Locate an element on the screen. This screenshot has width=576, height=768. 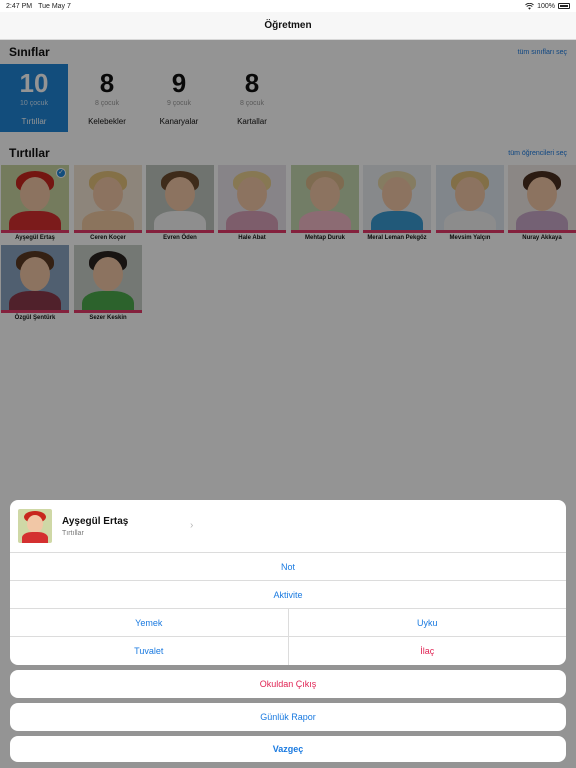
checkout-sheet-button: Okuldan Çıkış is located at coordinates (288, 684).